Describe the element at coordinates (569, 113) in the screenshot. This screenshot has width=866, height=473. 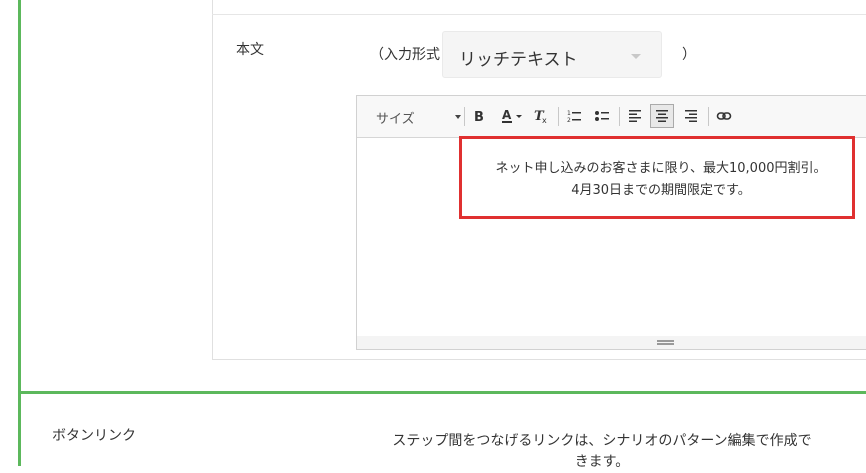
I see `svg-text: 1` at that location.